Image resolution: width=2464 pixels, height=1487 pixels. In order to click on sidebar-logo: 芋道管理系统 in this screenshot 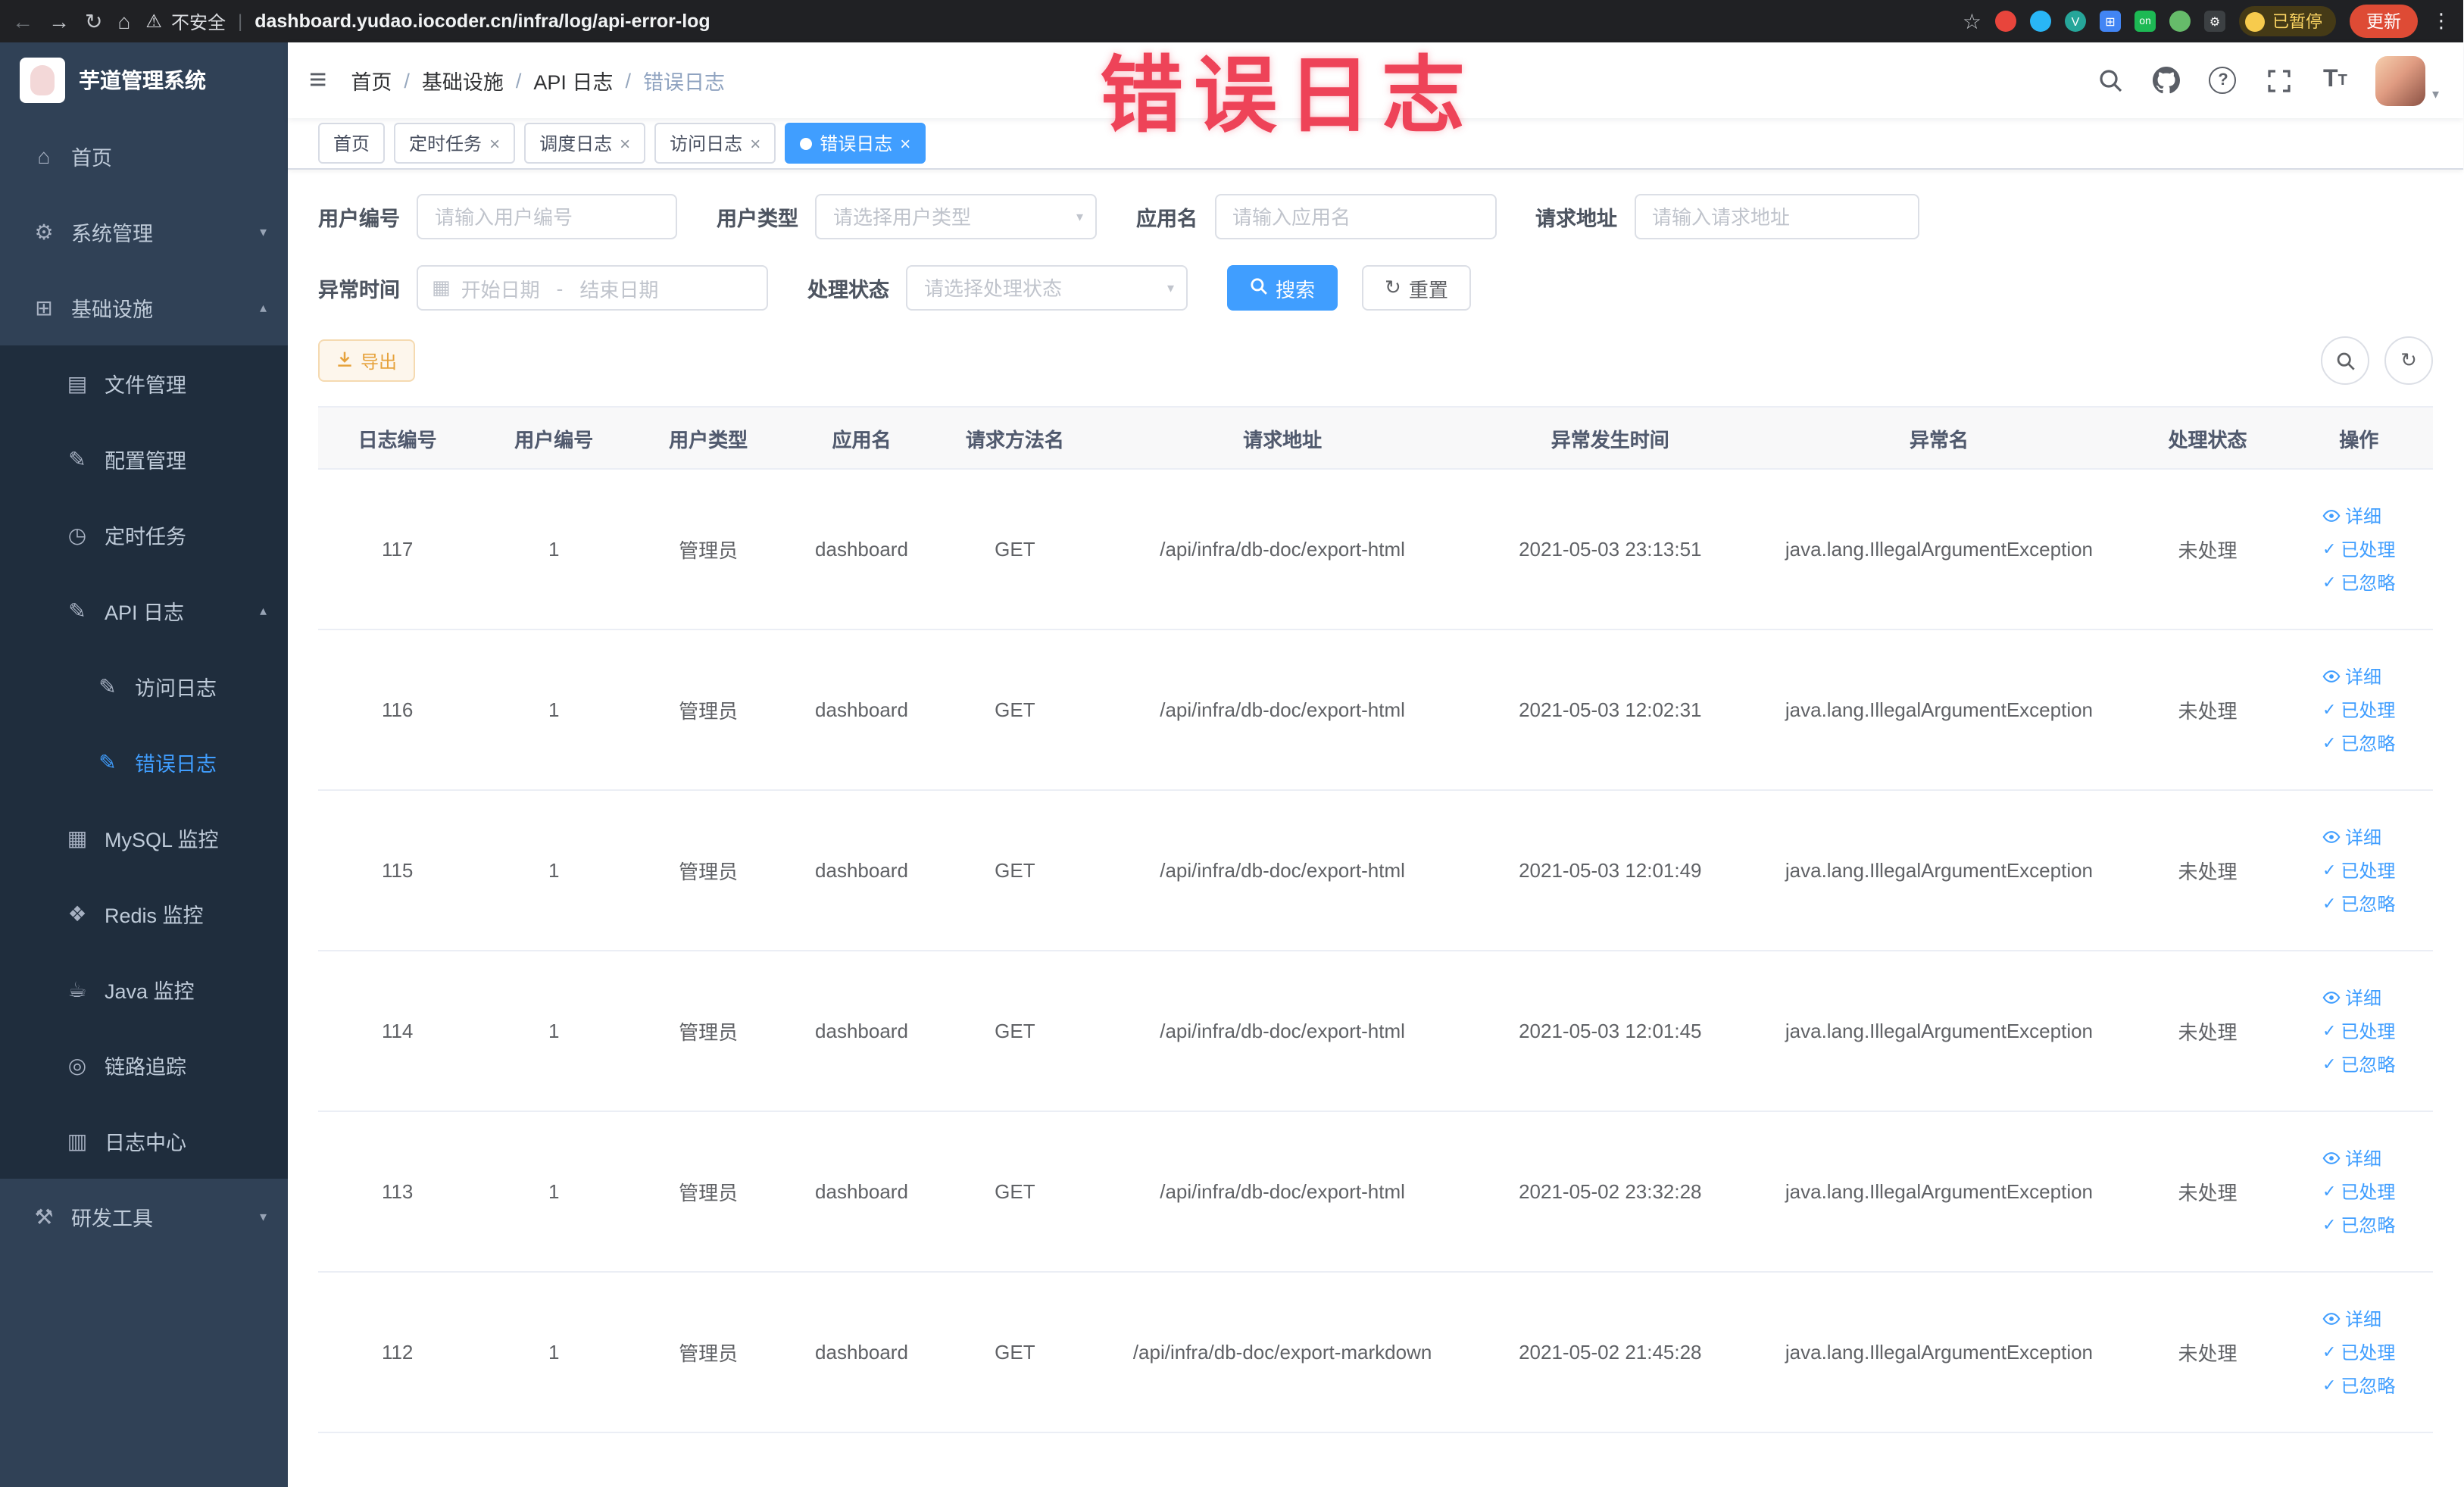, I will do `click(144, 80)`.